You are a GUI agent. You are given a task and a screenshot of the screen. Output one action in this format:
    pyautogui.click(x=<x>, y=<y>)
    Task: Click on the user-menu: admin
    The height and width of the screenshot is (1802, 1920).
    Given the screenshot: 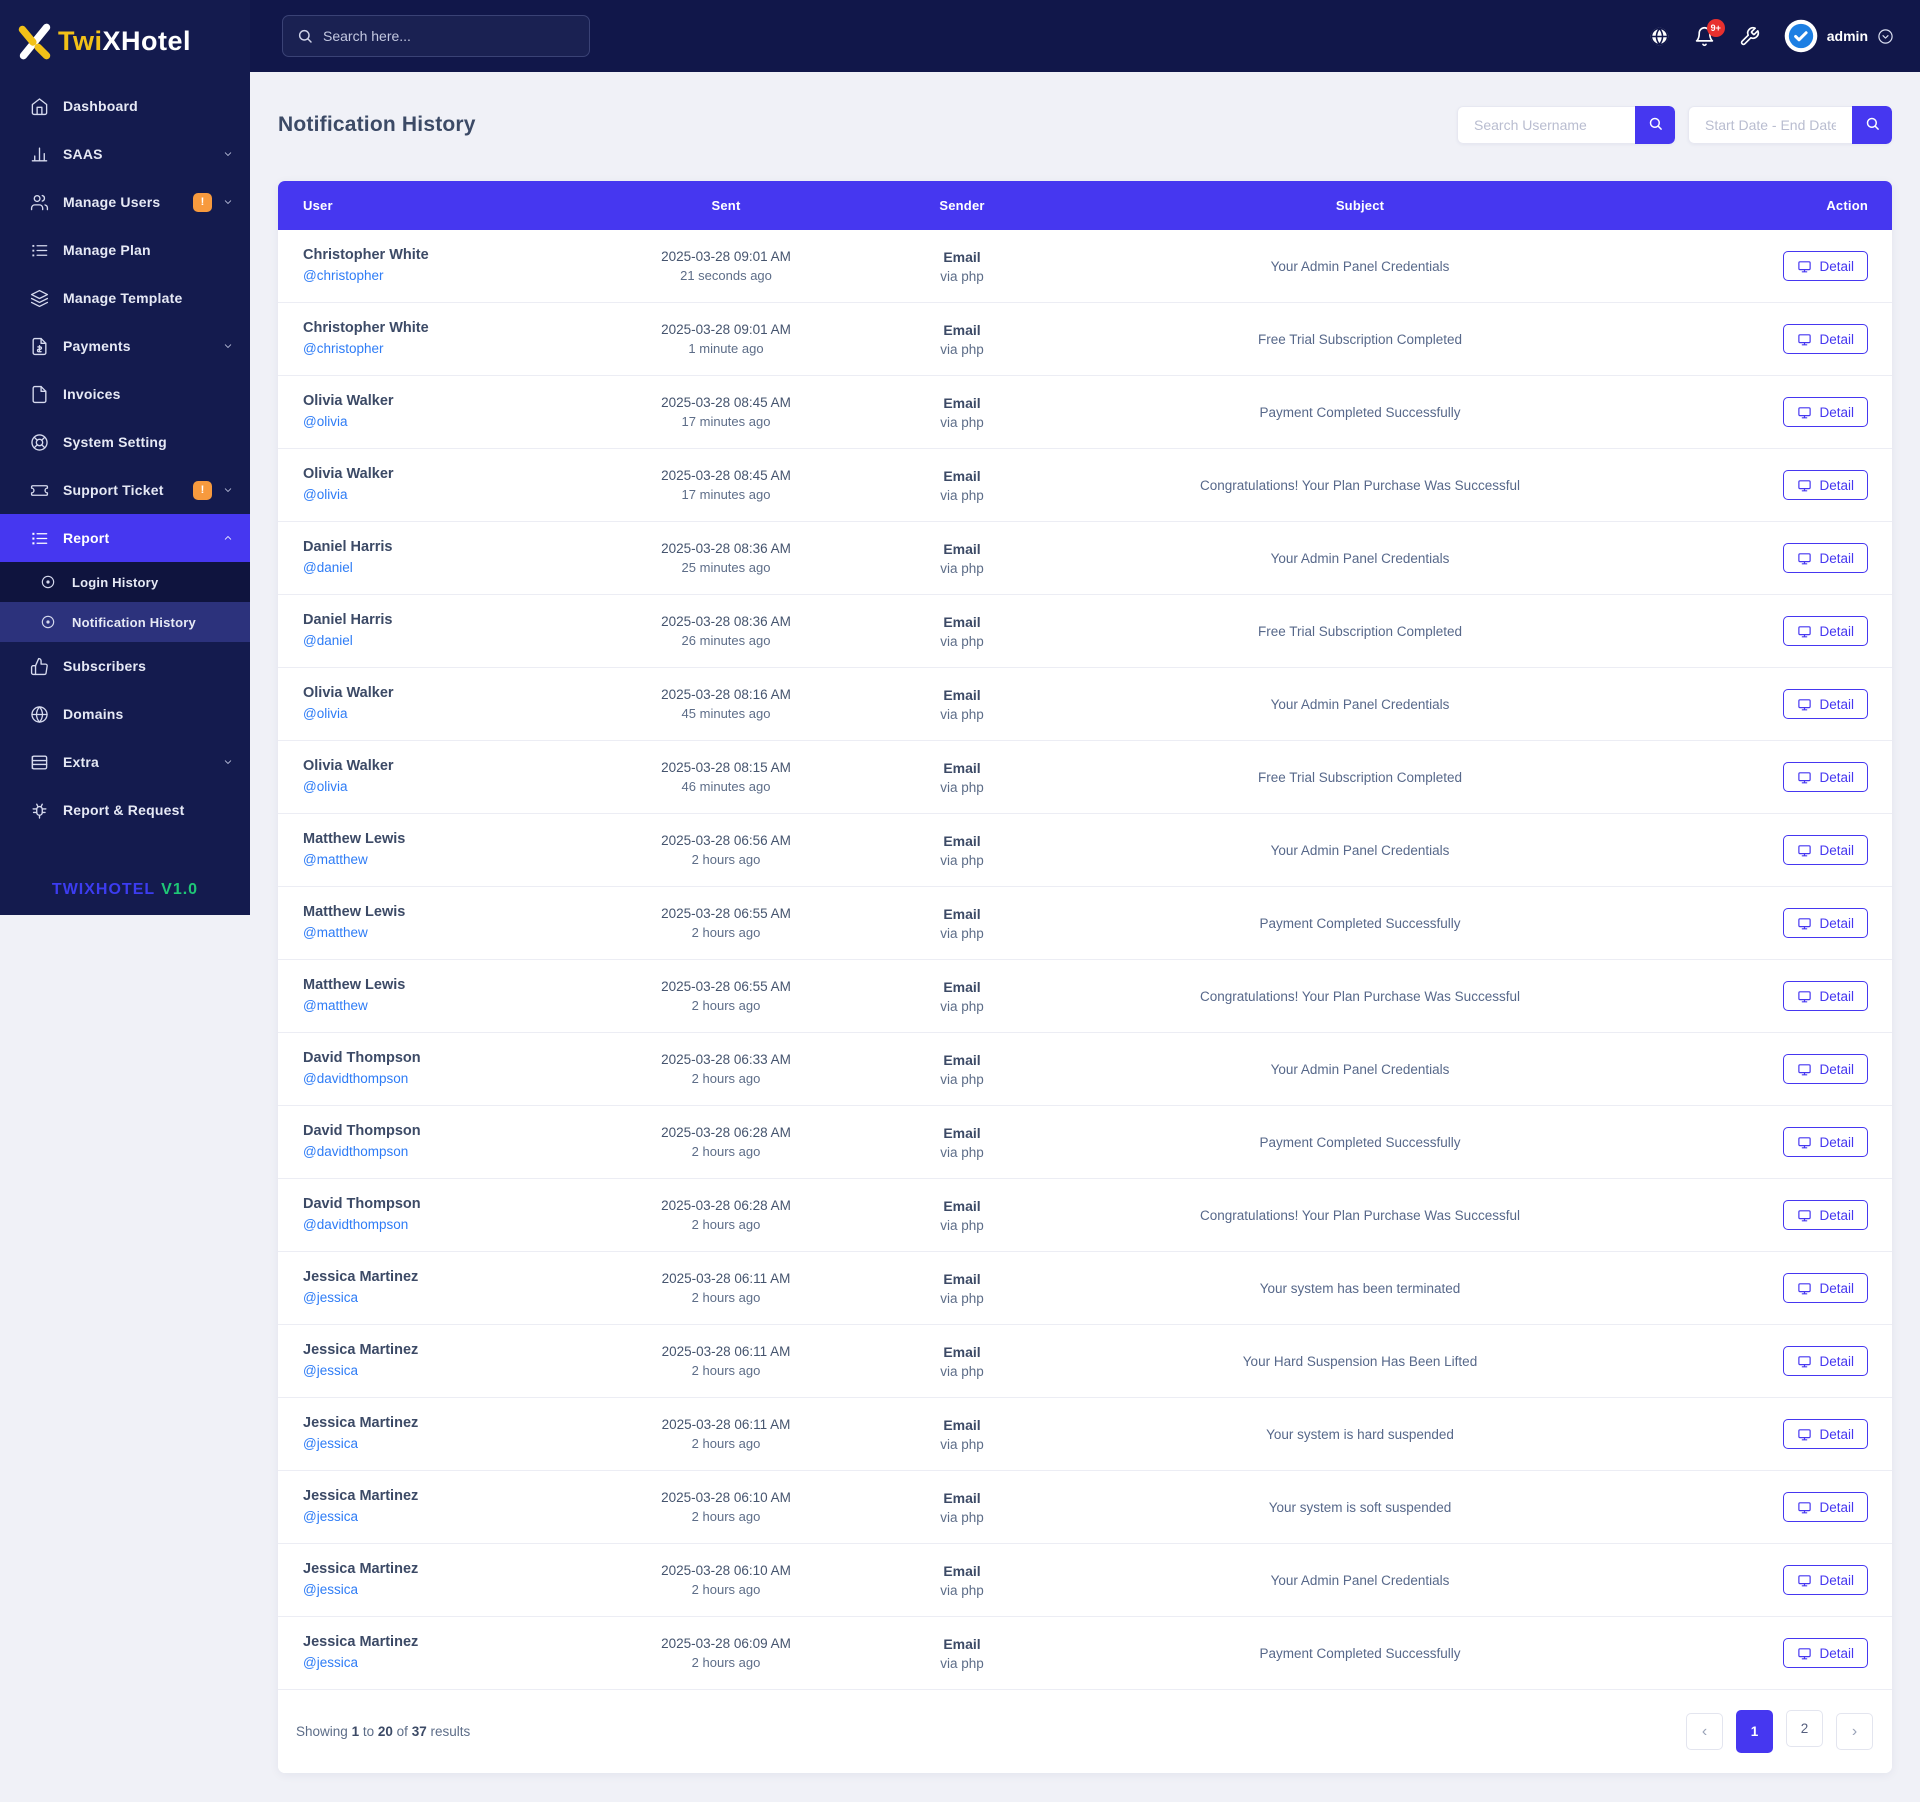 What is the action you would take?
    pyautogui.click(x=1839, y=36)
    